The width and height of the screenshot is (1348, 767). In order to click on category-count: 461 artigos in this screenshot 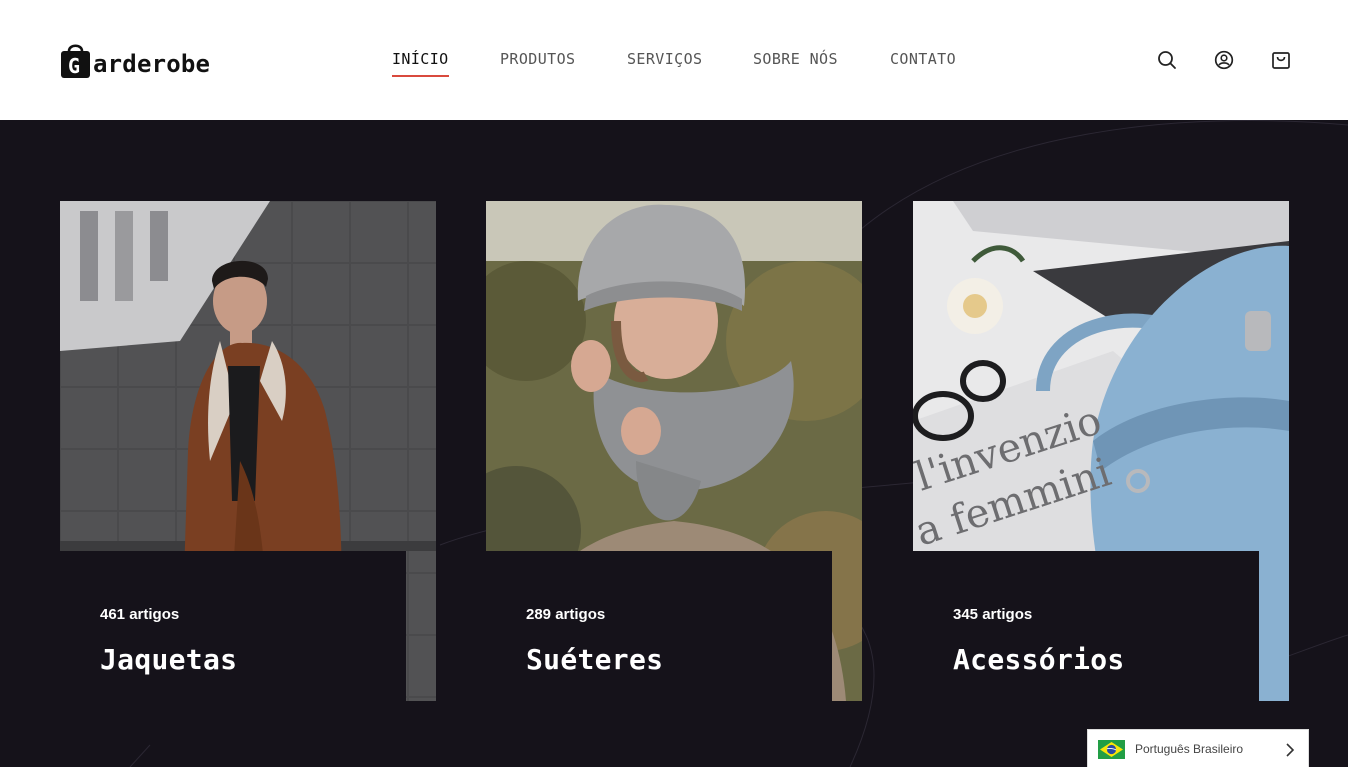, I will do `click(140, 614)`.